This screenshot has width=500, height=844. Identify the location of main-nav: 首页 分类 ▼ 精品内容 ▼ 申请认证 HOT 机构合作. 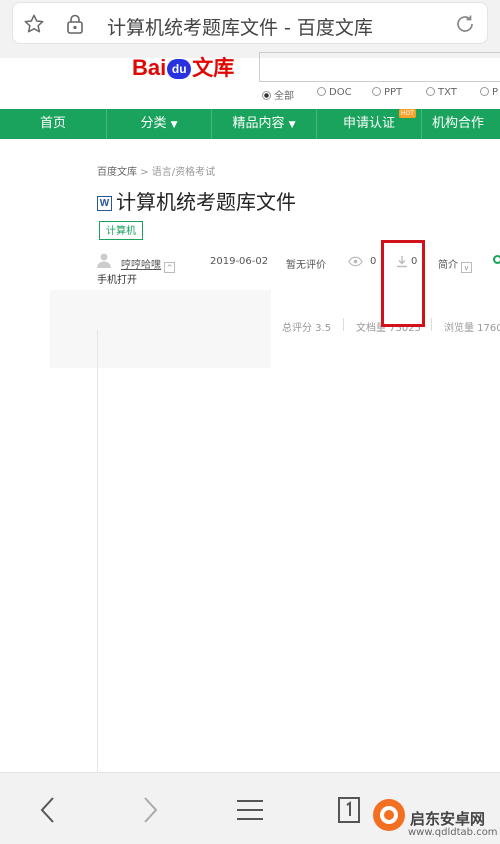
(250, 124).